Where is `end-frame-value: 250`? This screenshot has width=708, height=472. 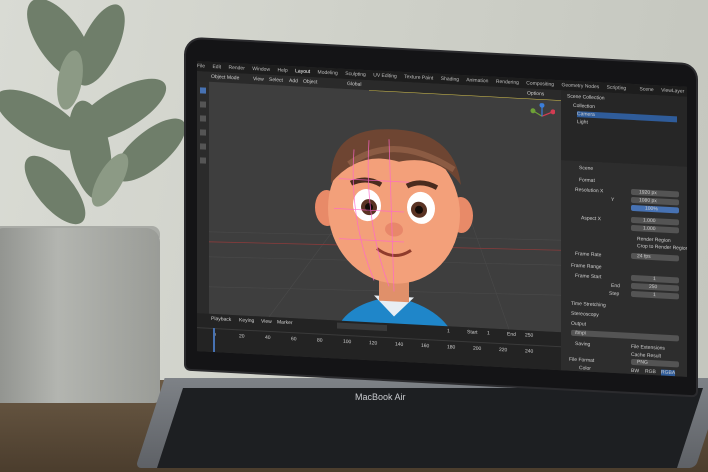 end-frame-value: 250 is located at coordinates (529, 335).